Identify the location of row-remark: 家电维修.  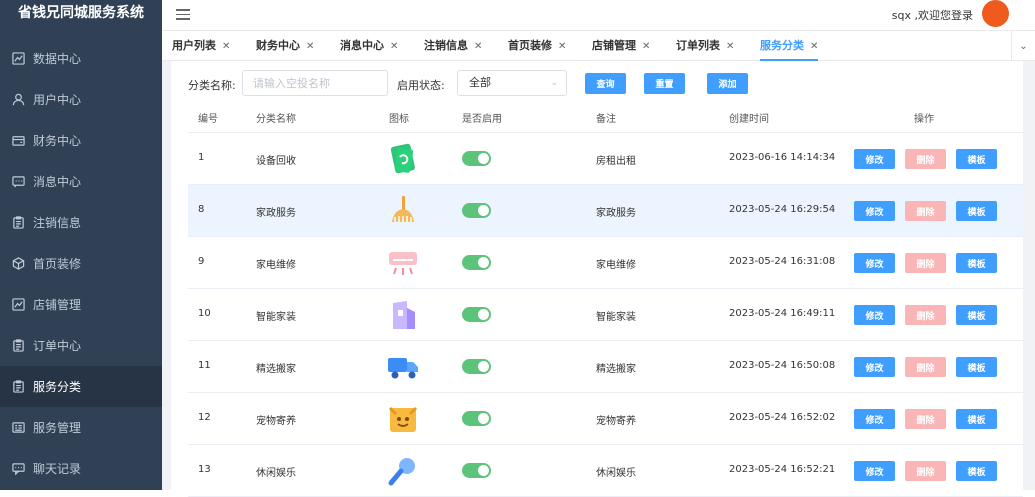
(616, 263).